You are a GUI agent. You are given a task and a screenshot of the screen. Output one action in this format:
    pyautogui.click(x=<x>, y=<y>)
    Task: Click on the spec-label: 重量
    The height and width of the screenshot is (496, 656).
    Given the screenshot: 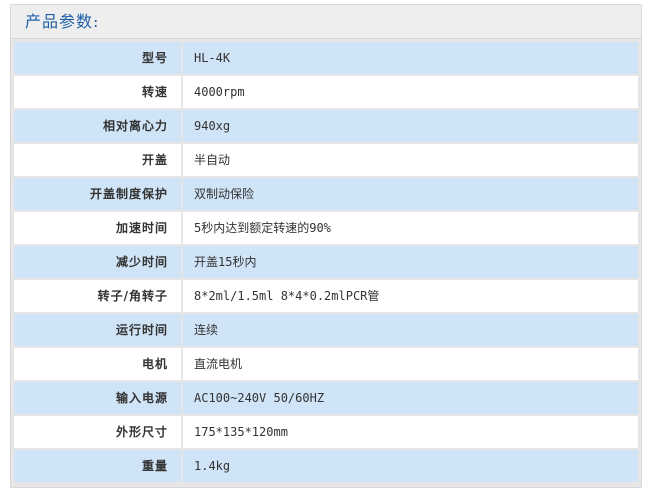 What is the action you would take?
    pyautogui.click(x=97, y=466)
    